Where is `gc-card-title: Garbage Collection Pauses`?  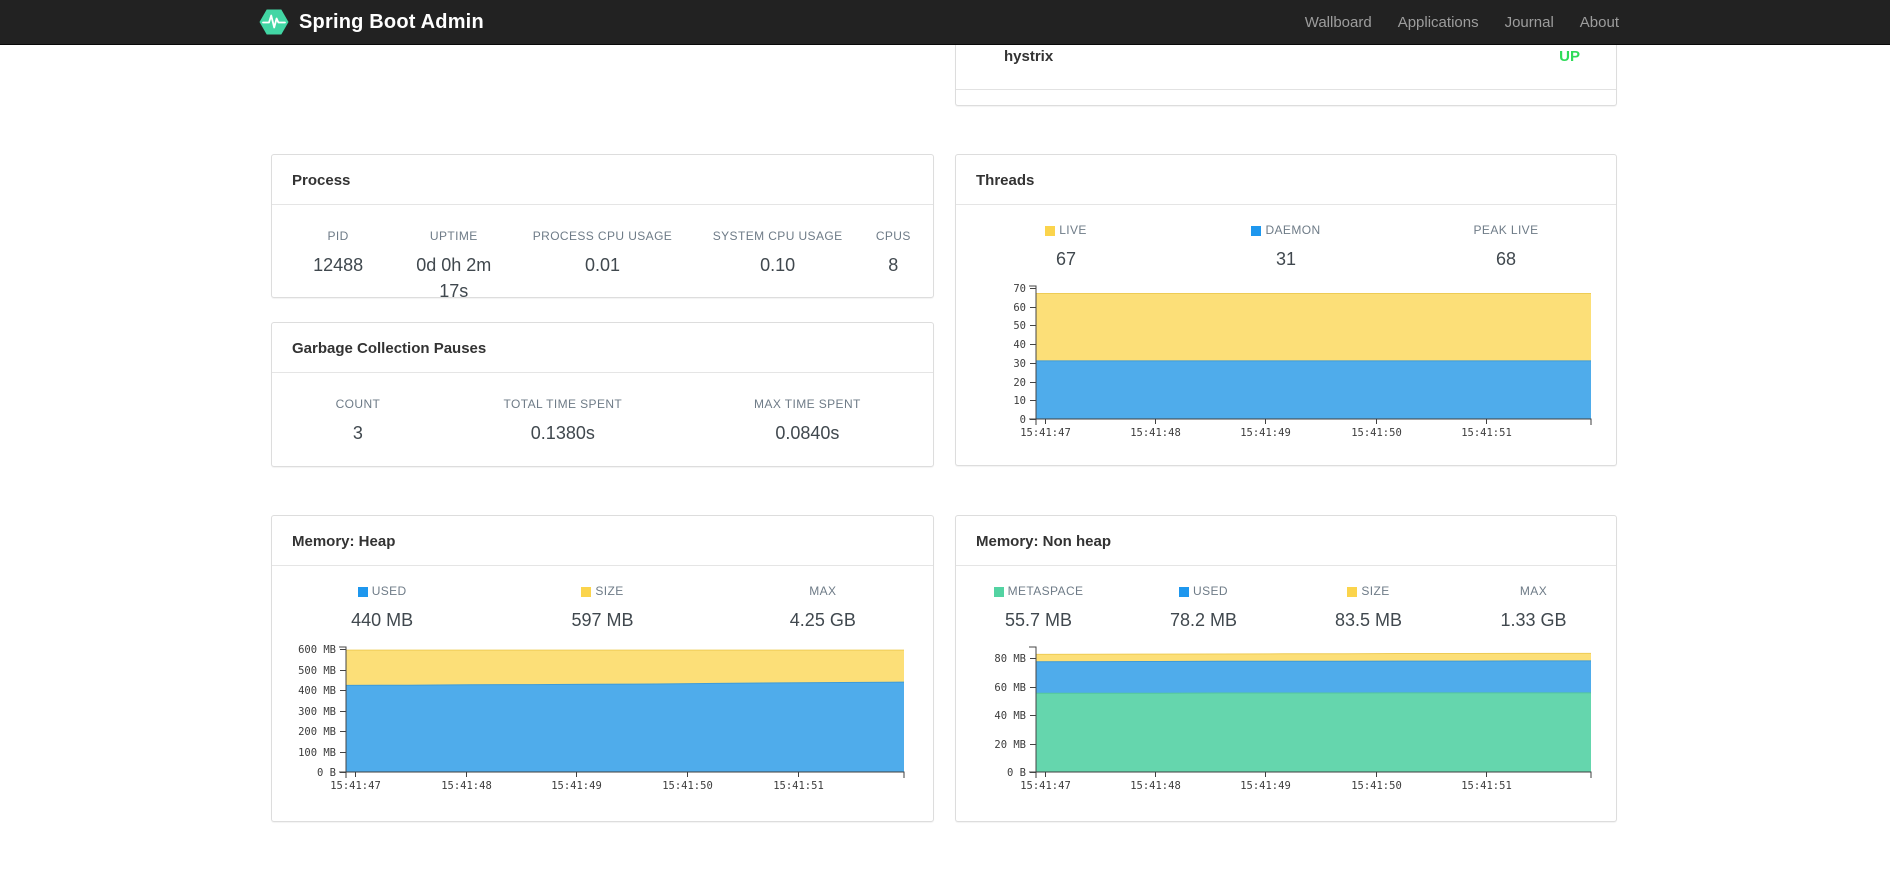
gc-card-title: Garbage Collection Pauses is located at coordinates (602, 348).